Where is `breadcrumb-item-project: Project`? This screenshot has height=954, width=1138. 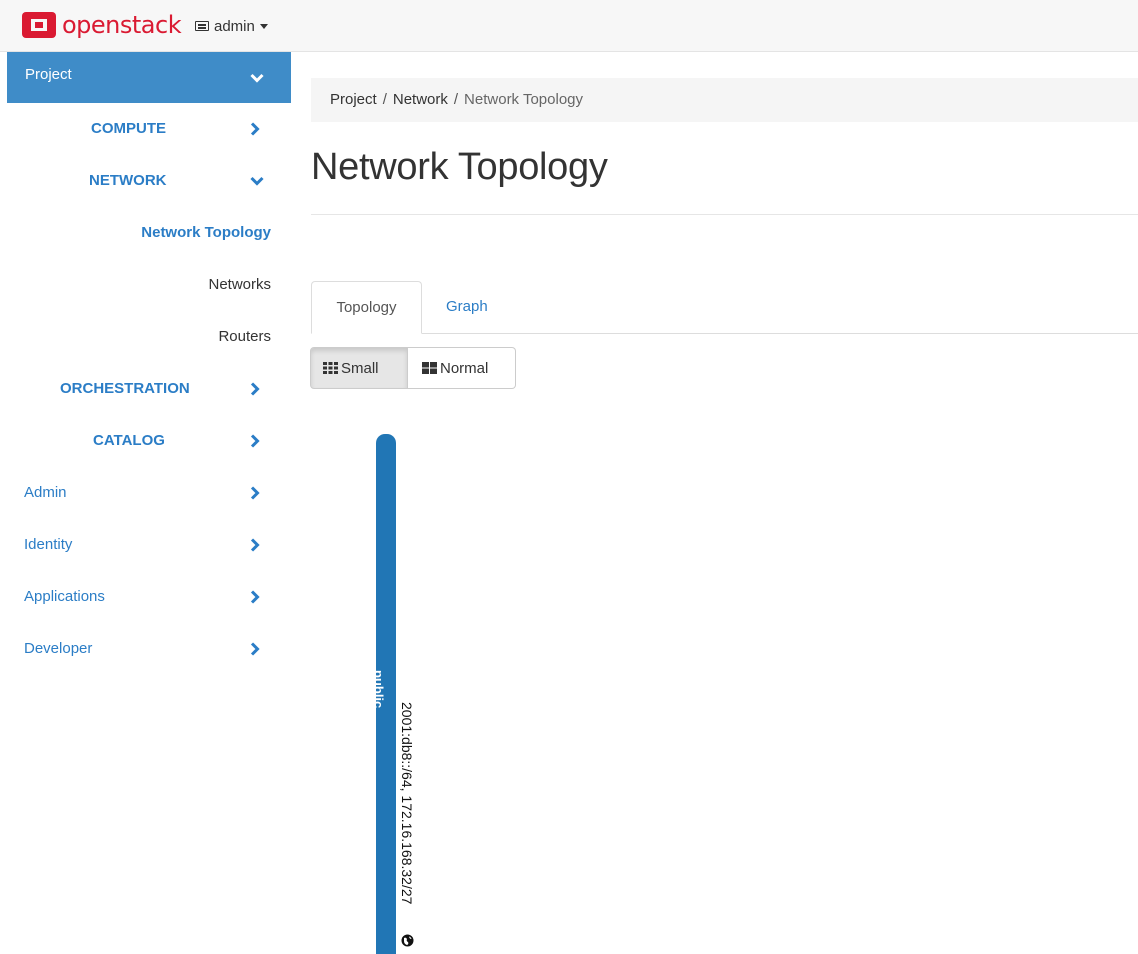
breadcrumb-item-project: Project is located at coordinates (353, 99).